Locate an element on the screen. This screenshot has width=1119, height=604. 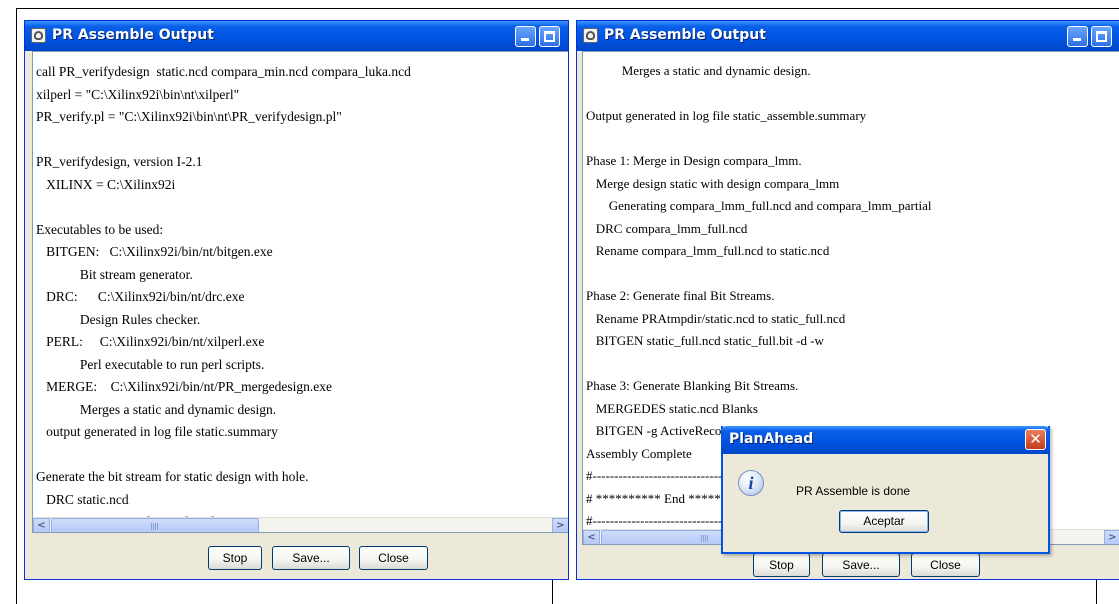
log-line: Bit stream generator. is located at coordinates (114, 274).